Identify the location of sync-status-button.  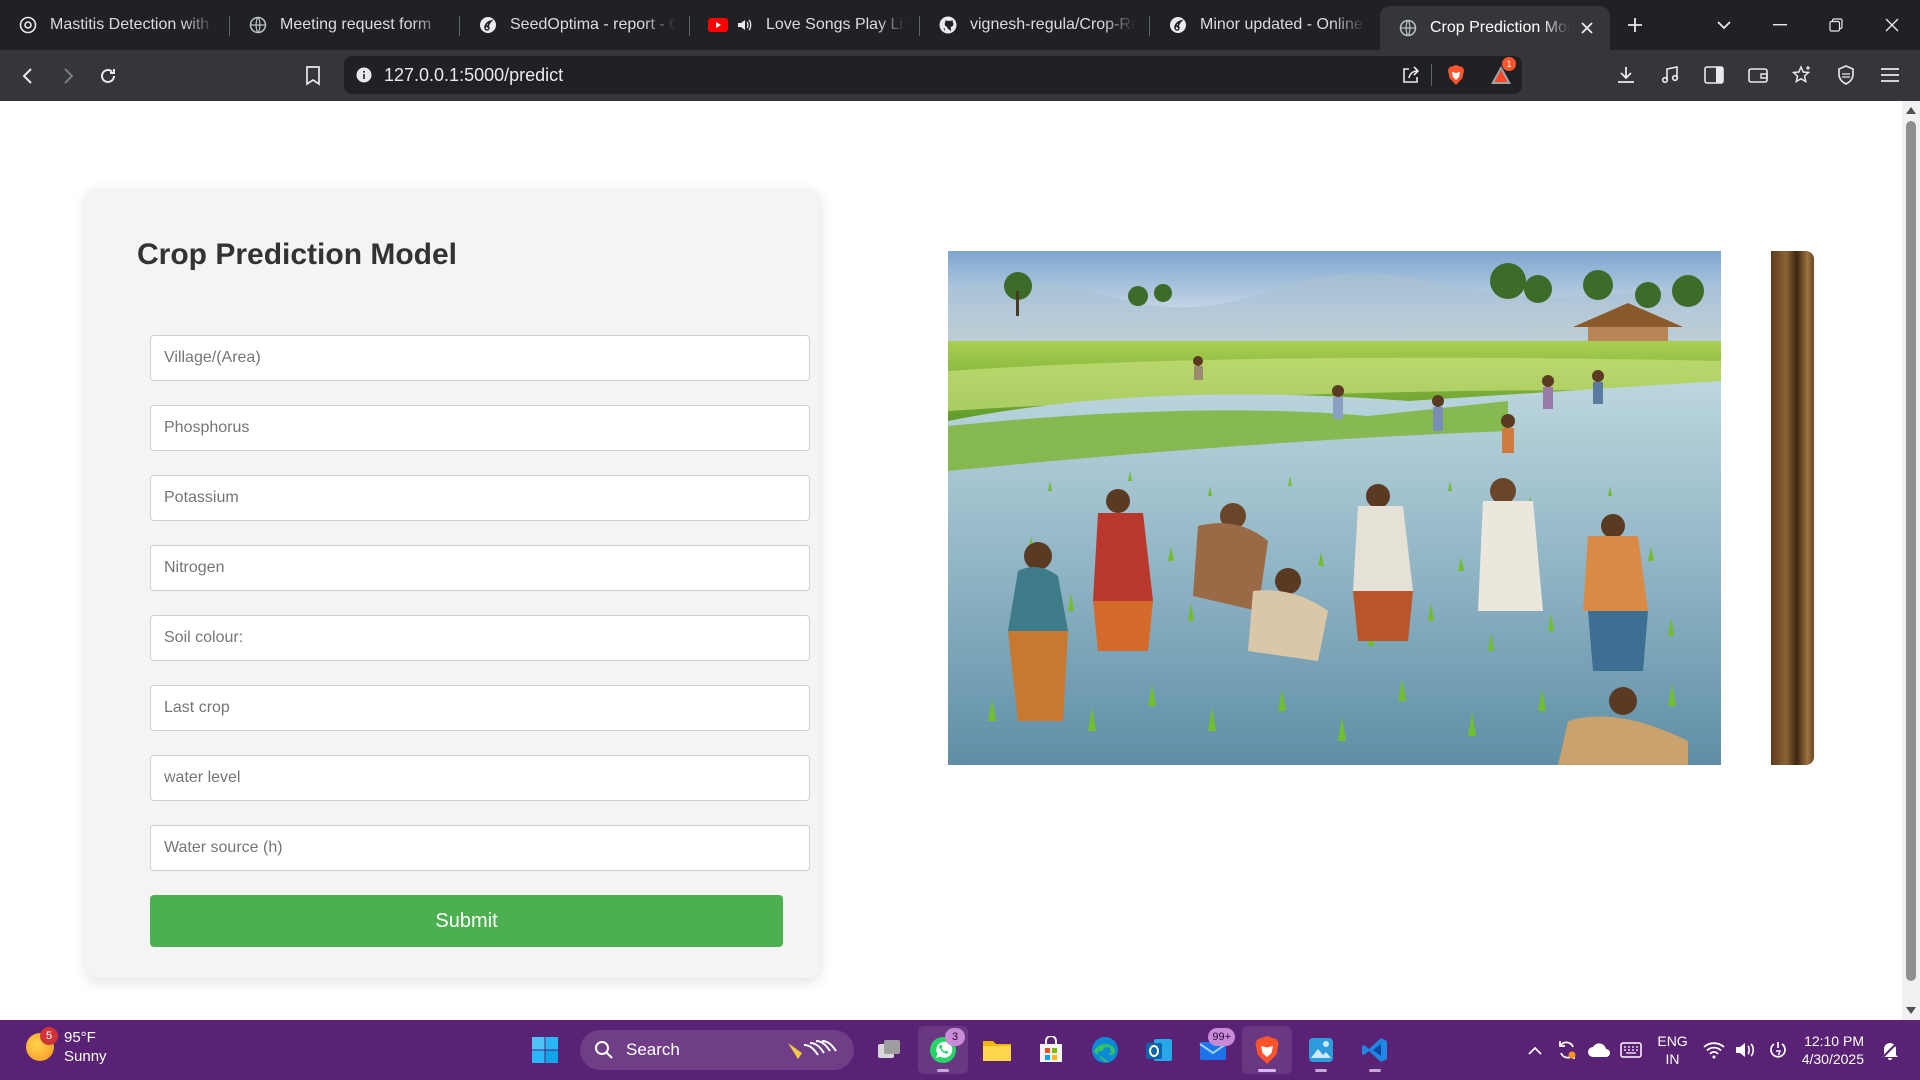
(1567, 1050).